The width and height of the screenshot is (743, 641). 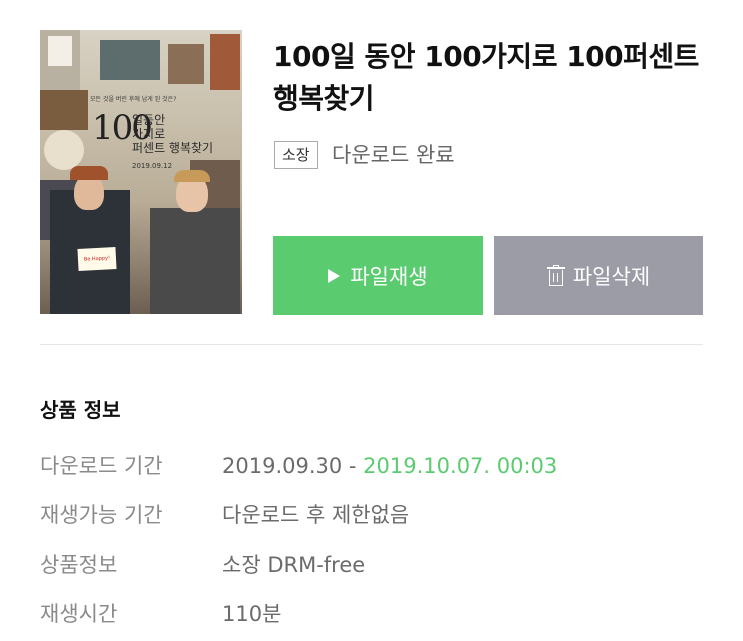 I want to click on divider, so click(x=371, y=344).